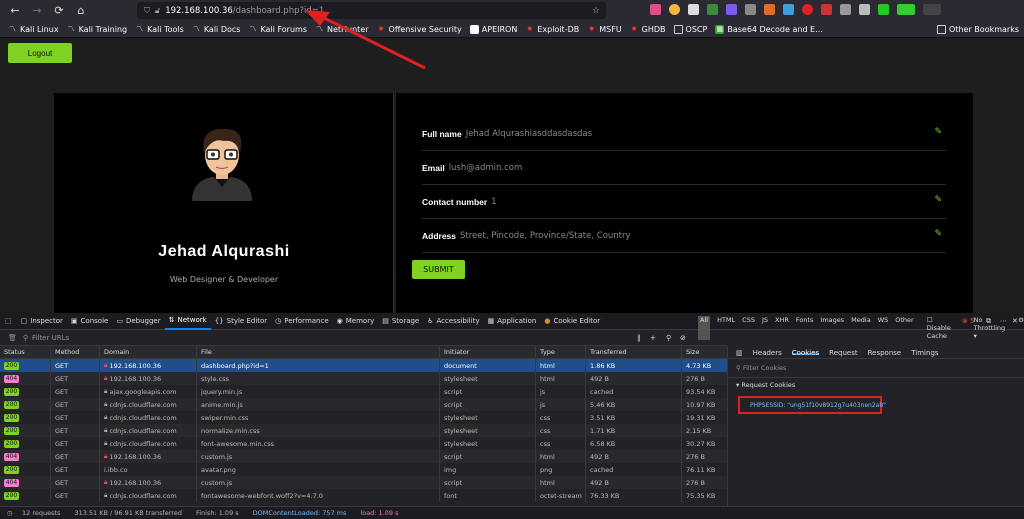 Image resolution: width=1024 pixels, height=519 pixels. I want to click on column-header: Method, so click(74, 352).